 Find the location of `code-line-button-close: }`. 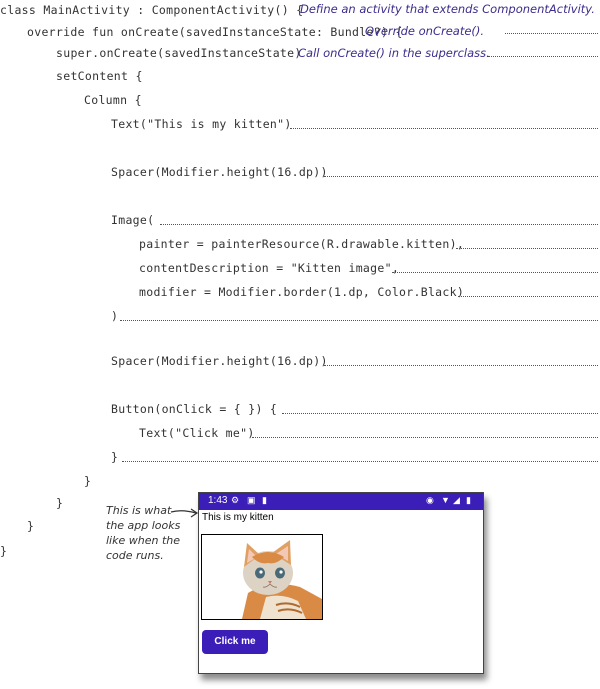

code-line-button-close: } is located at coordinates (115, 457).